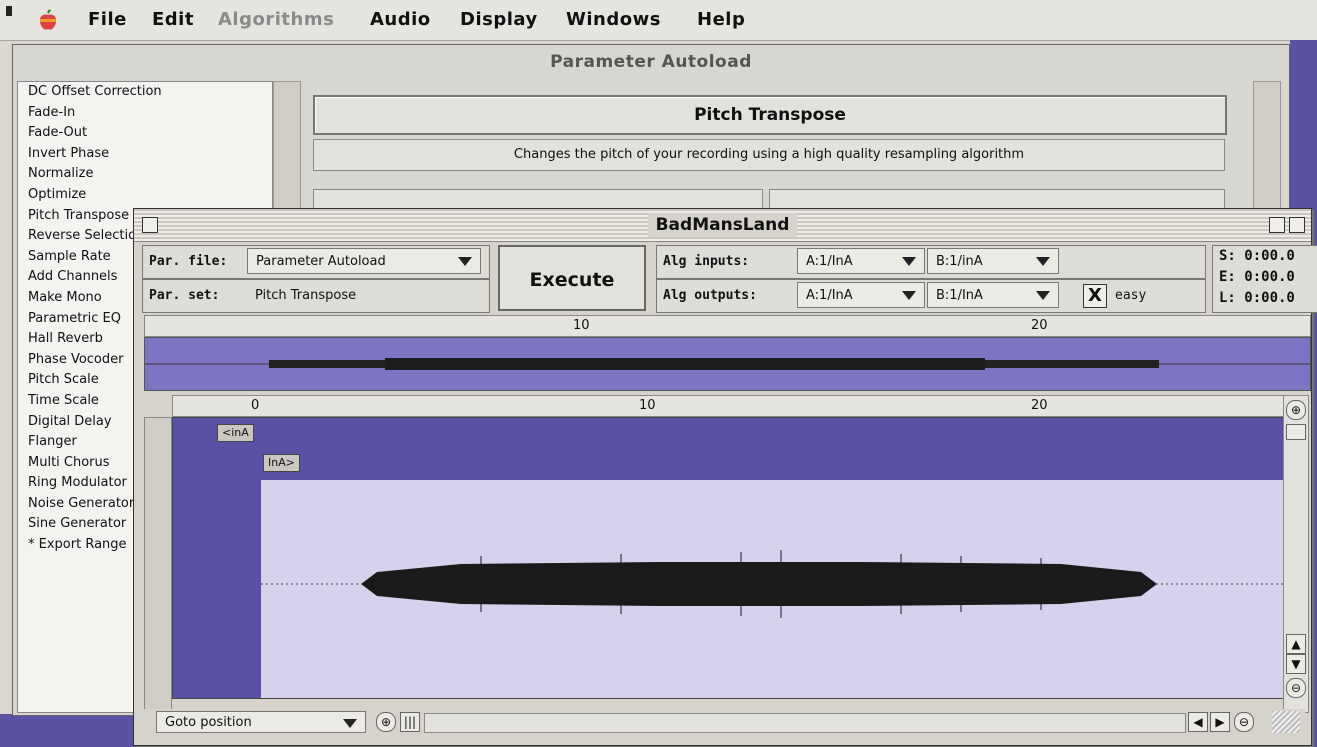  I want to click on overview-waveform, so click(727, 364).